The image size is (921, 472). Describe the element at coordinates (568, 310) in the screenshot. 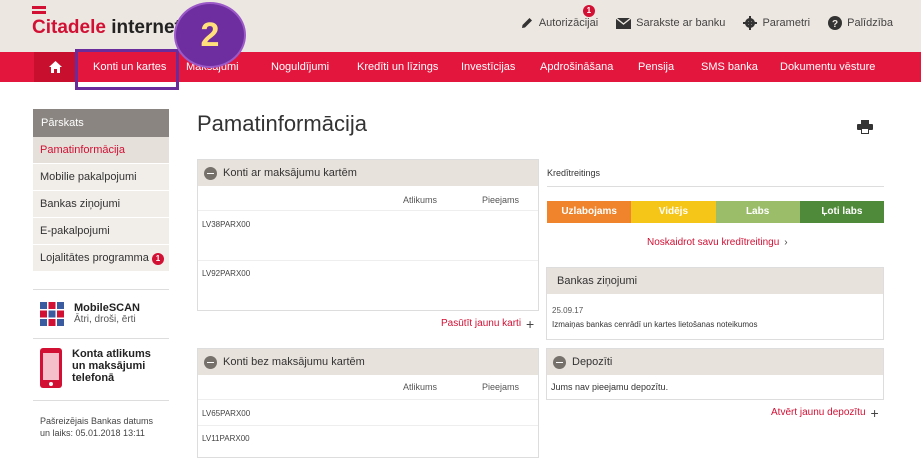

I see `news-date: 25.09.17` at that location.